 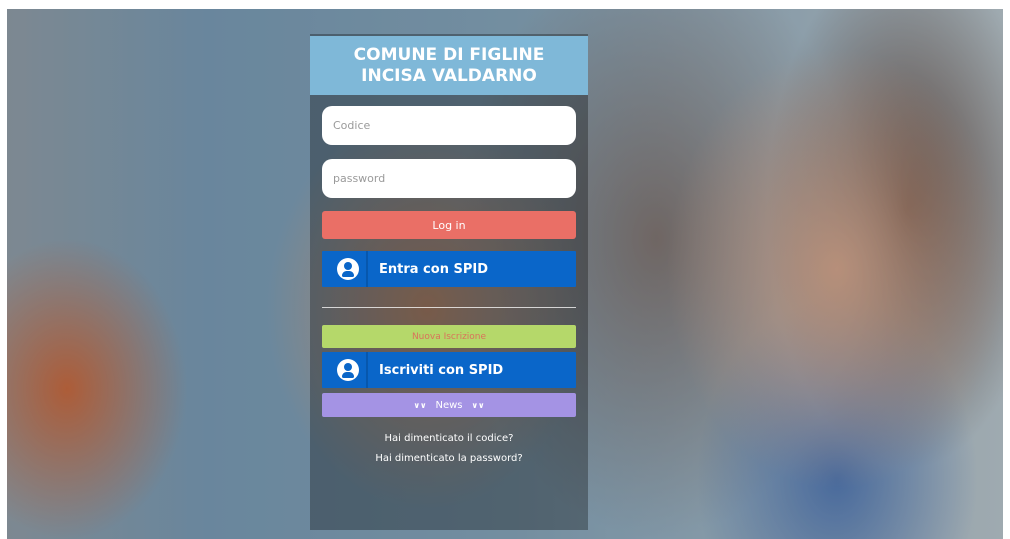 What do you see at coordinates (433, 269) in the screenshot?
I see `spid-login-label: Entra con SPID` at bounding box center [433, 269].